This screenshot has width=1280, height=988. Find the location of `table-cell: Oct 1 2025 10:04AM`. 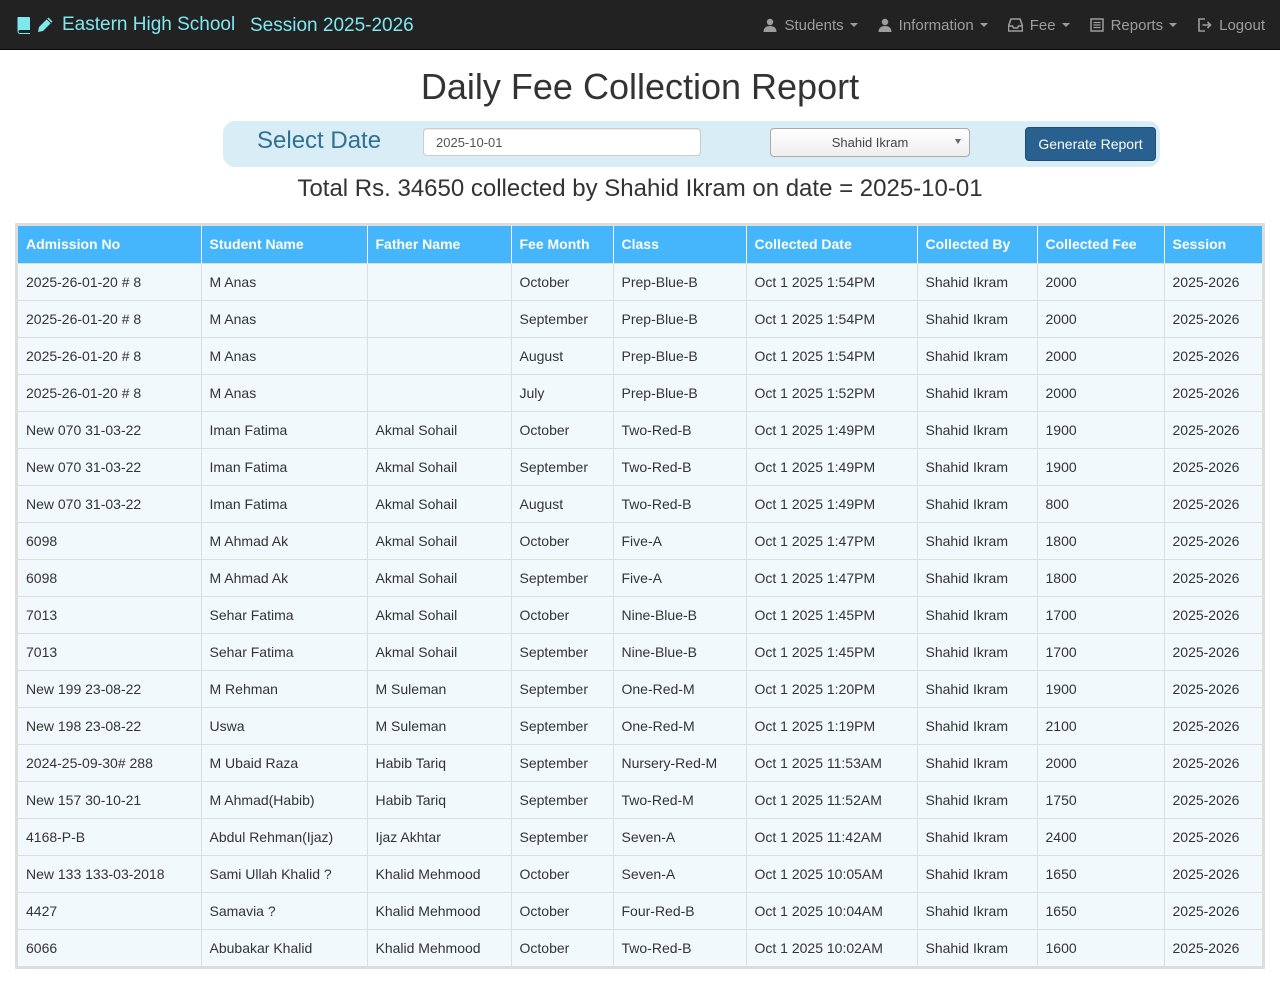

table-cell: Oct 1 2025 10:04AM is located at coordinates (832, 910).